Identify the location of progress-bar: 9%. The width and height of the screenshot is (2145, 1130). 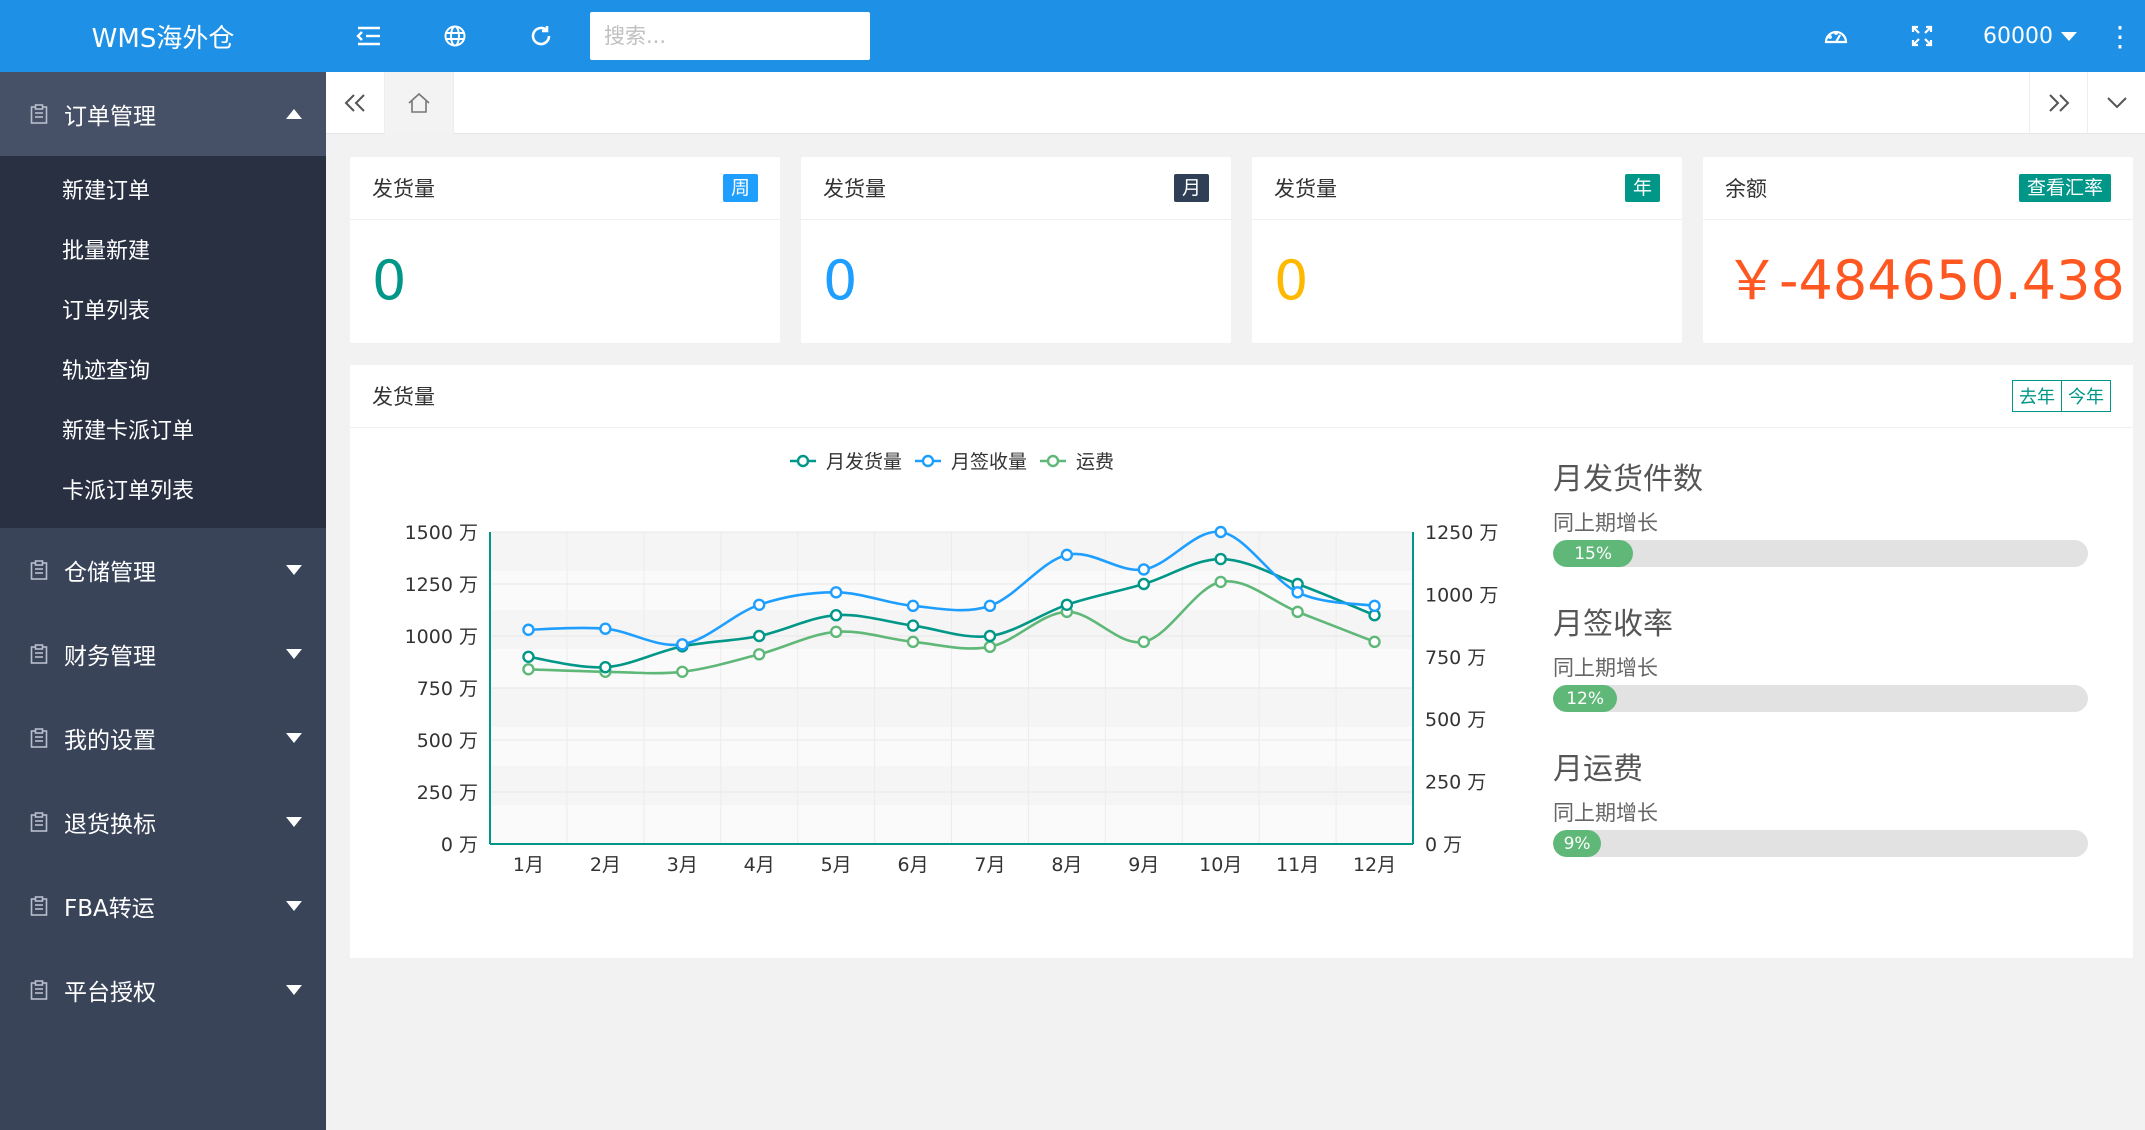
(1820, 843).